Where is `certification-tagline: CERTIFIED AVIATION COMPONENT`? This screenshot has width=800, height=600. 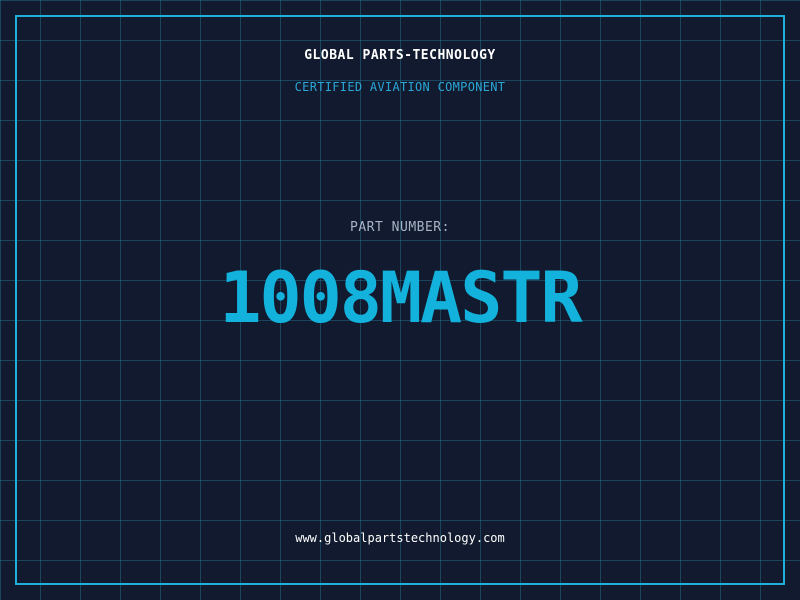 certification-tagline: CERTIFIED AVIATION COMPONENT is located at coordinates (400, 87).